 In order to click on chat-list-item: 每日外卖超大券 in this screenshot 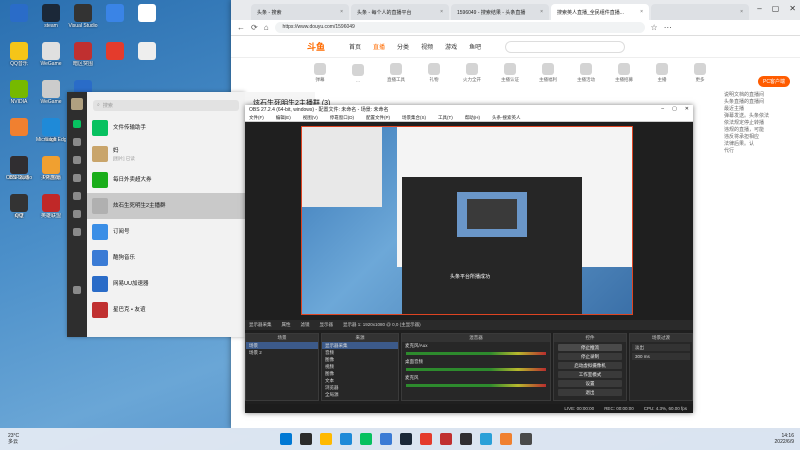, I will do `click(166, 180)`.